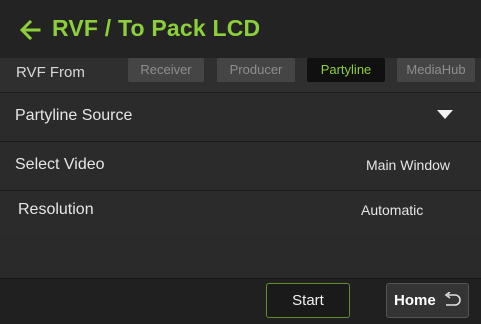 The image size is (481, 324). What do you see at coordinates (445, 114) in the screenshot?
I see `dropdown-caret-icon` at bounding box center [445, 114].